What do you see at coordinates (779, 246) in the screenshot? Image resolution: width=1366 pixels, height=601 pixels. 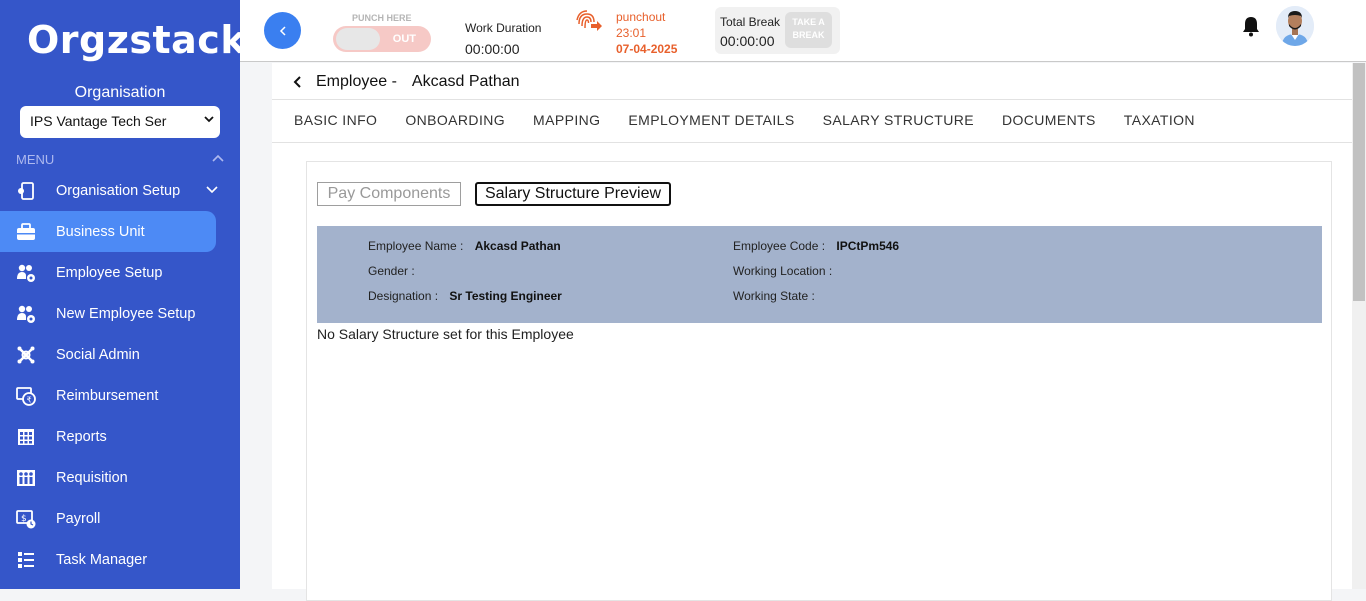 I see `field-label: Employee Code :` at bounding box center [779, 246].